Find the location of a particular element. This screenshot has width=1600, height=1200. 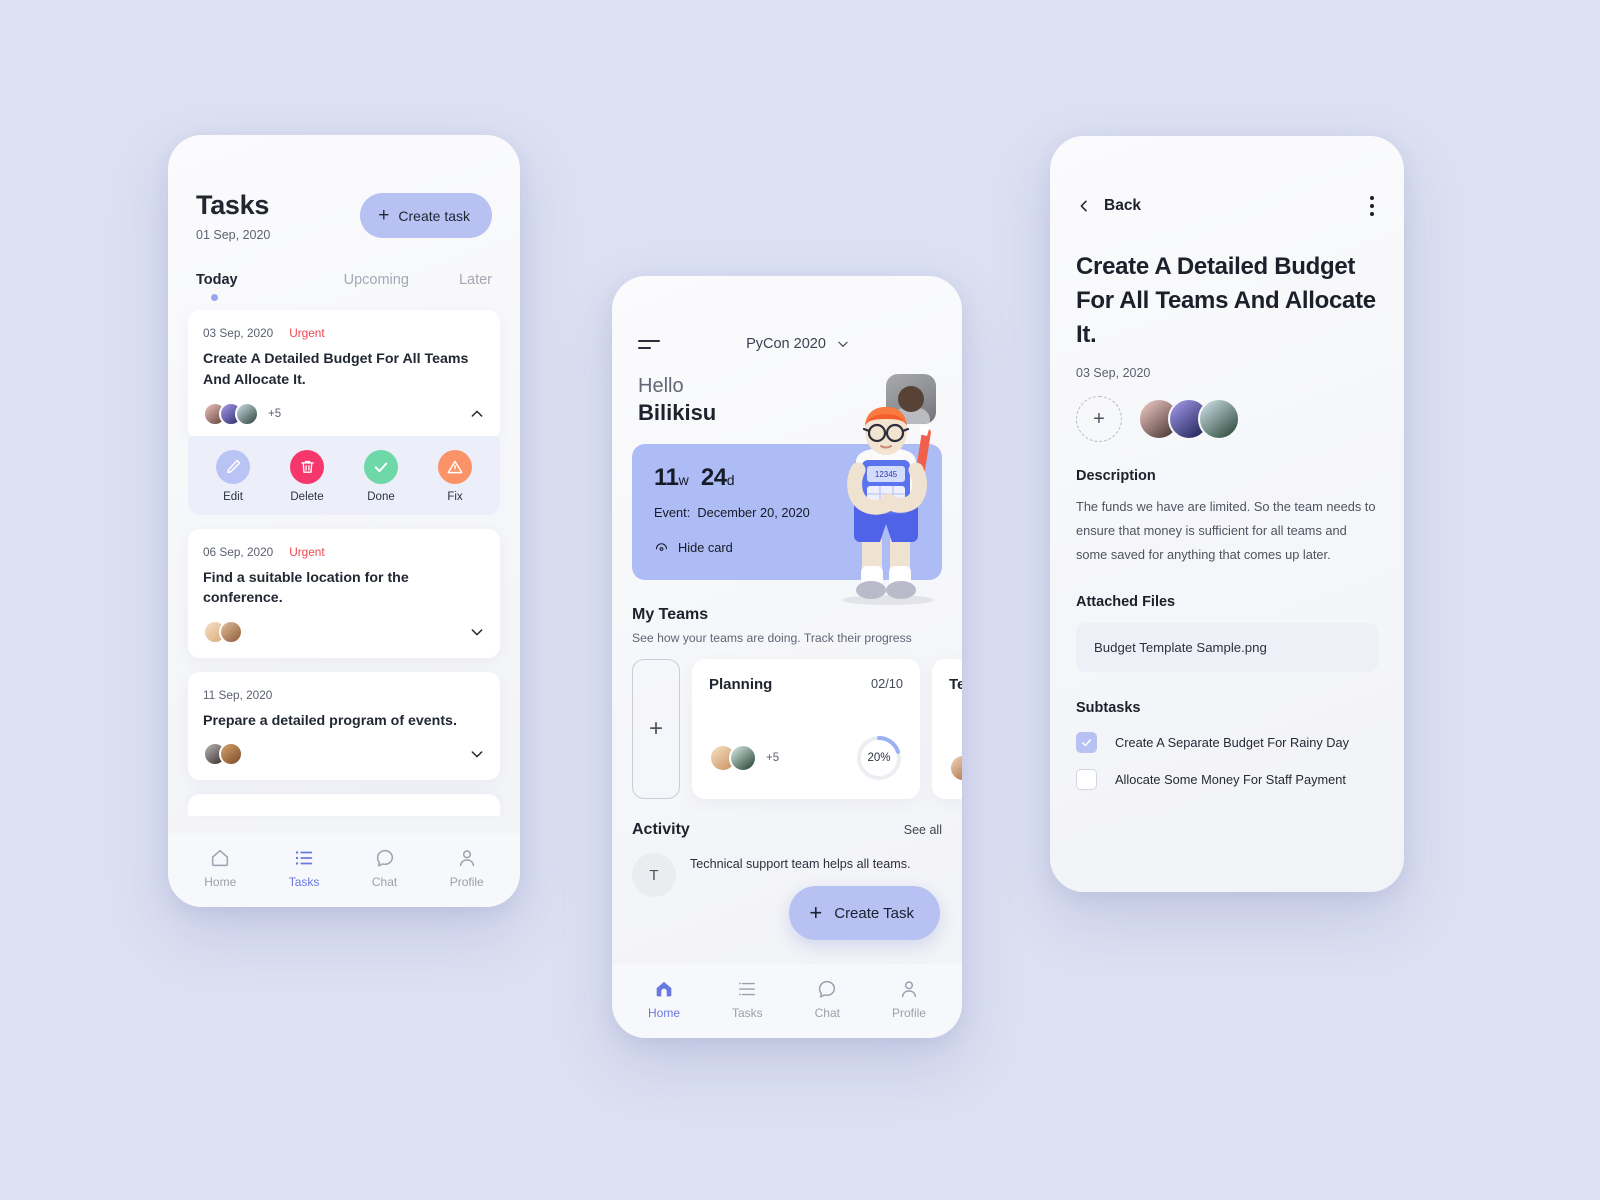

countdown-weeks-unit: w is located at coordinates (683, 480).